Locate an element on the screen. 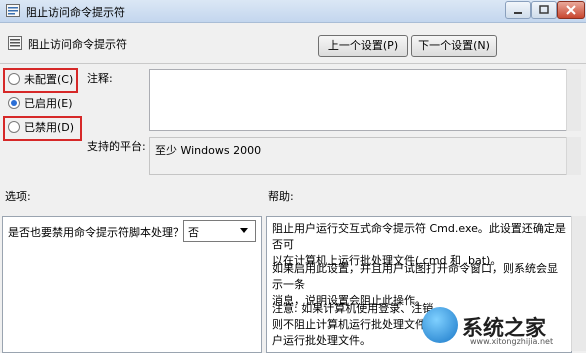  close-button is located at coordinates (571, 10).